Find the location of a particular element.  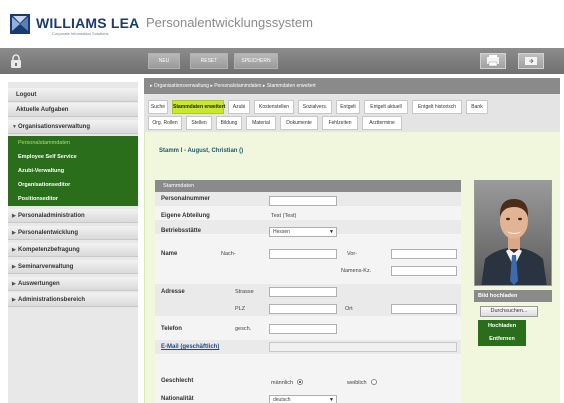

sidebar-item-kompetenzbefragung: ▶ Kompetenzbefragung is located at coordinates (73, 250).